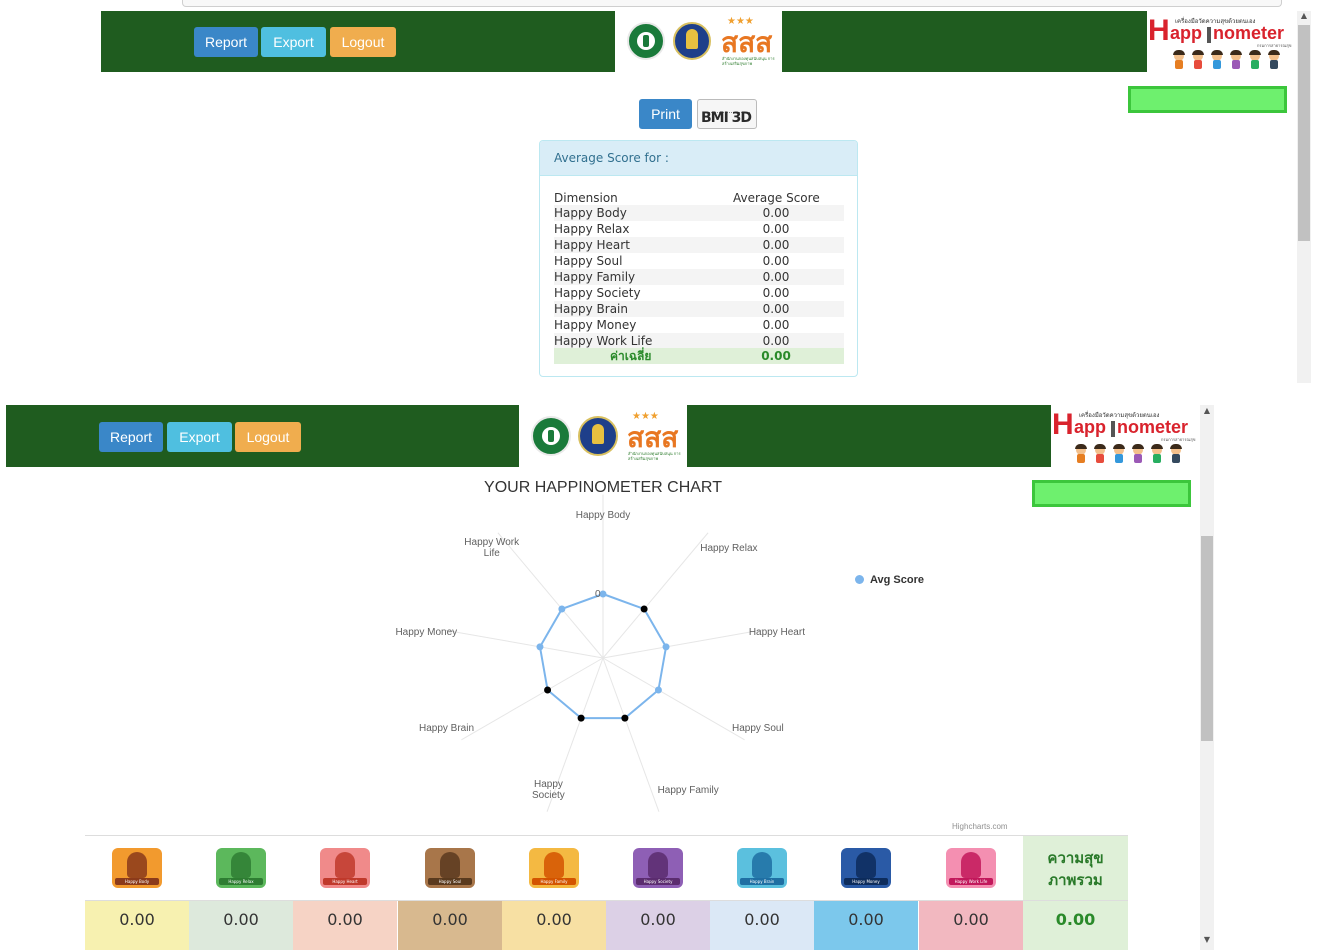 The height and width of the screenshot is (950, 1318). Describe the element at coordinates (740, 21) in the screenshot. I see `star-icon: ★★★` at that location.